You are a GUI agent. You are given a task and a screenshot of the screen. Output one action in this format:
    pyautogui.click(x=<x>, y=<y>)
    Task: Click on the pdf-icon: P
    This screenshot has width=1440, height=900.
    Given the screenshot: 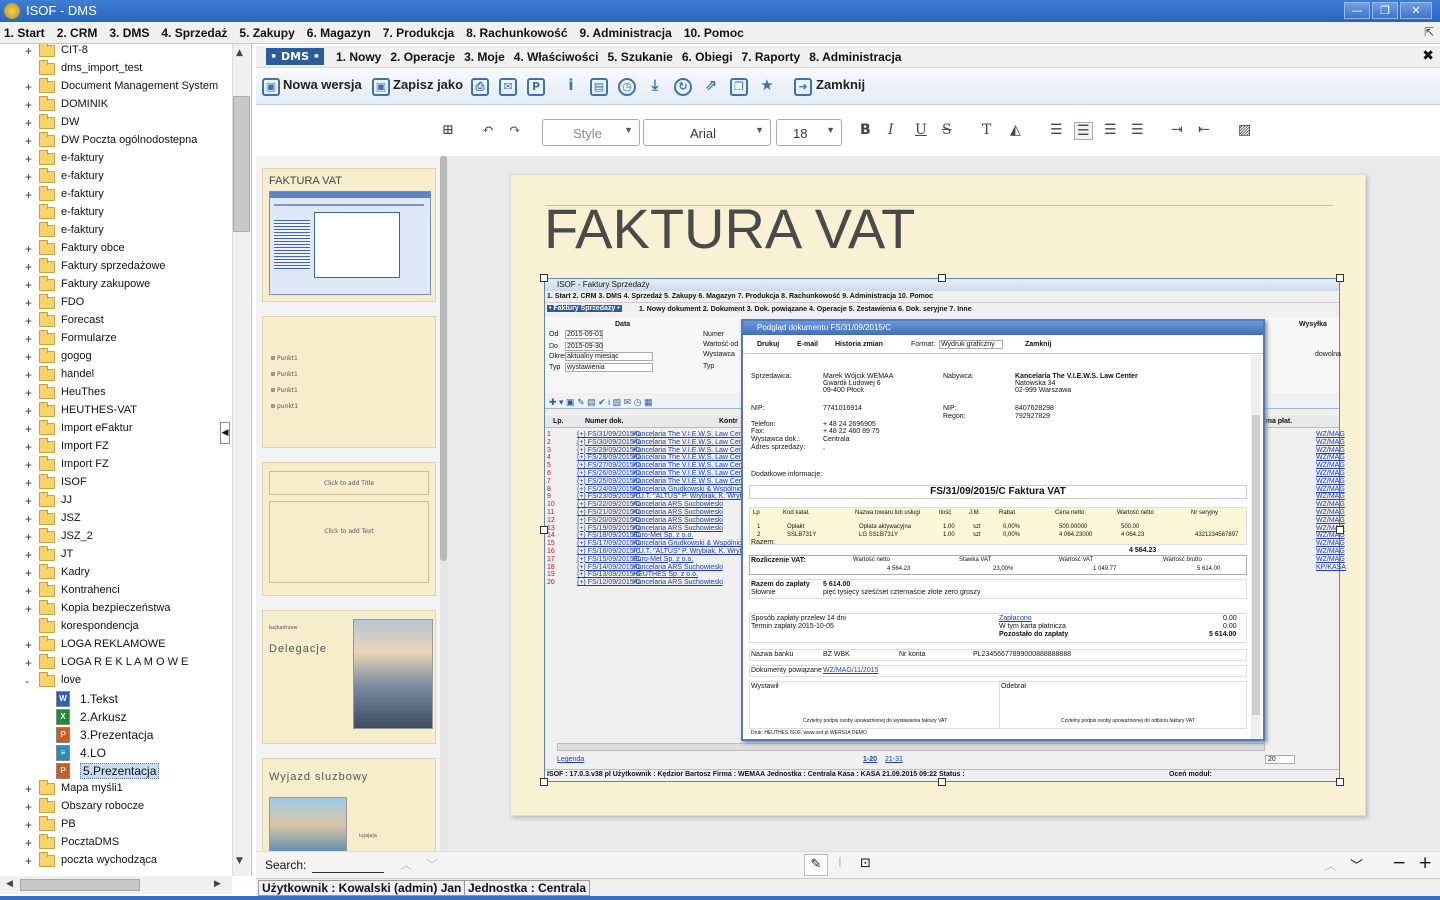 What is the action you would take?
    pyautogui.click(x=536, y=87)
    